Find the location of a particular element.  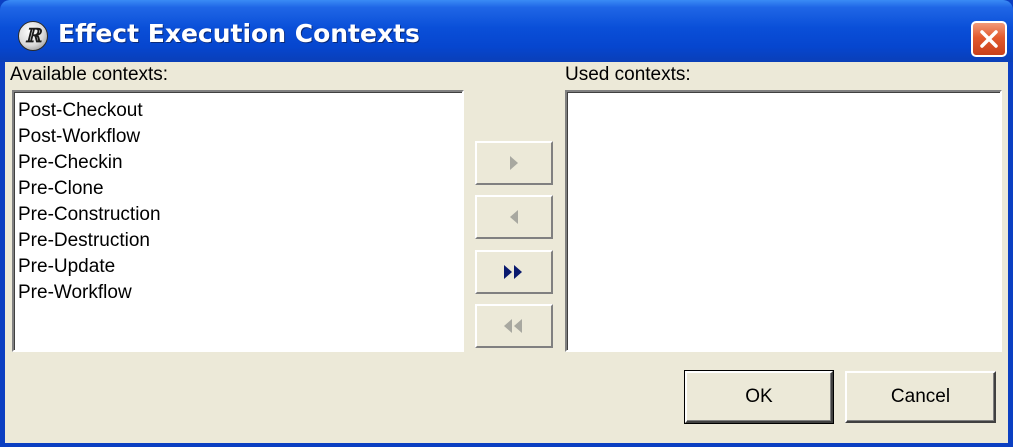

list-item: Pre-Destruction is located at coordinates (238, 241).